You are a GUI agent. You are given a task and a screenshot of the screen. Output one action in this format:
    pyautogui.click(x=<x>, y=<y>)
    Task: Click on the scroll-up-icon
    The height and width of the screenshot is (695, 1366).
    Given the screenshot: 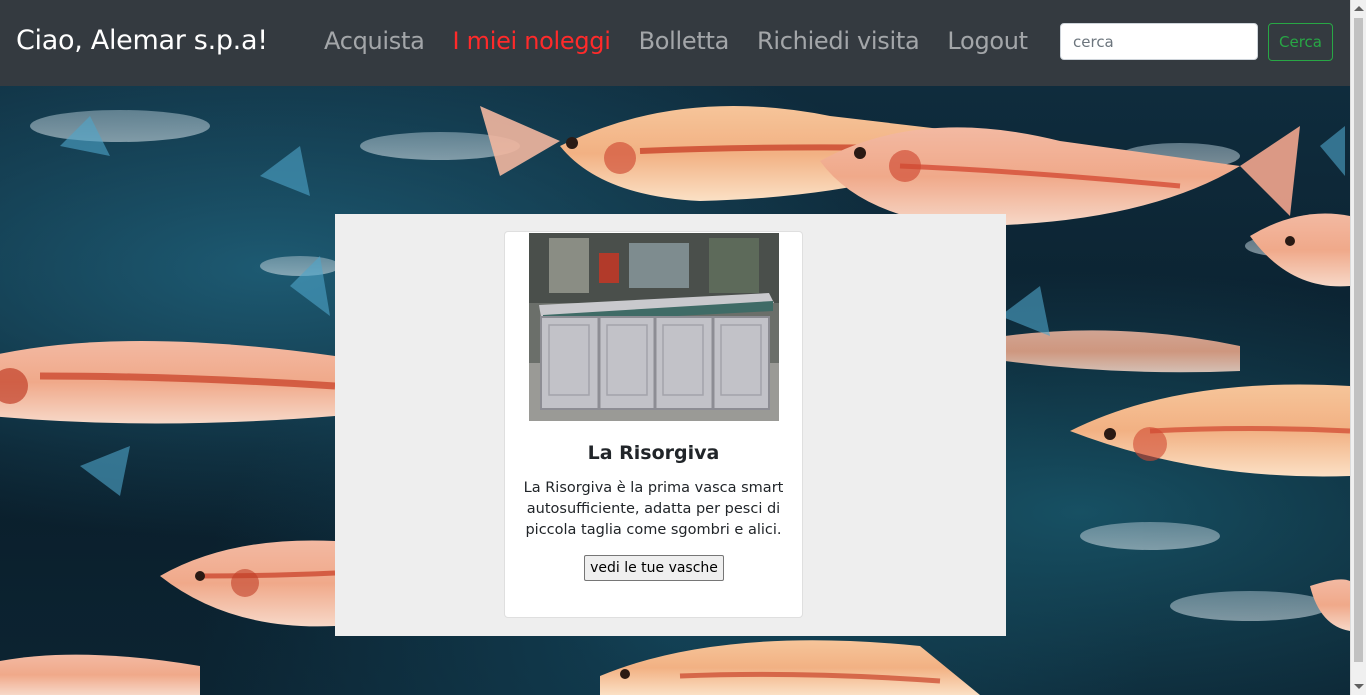 What is the action you would take?
    pyautogui.click(x=1359, y=8)
    